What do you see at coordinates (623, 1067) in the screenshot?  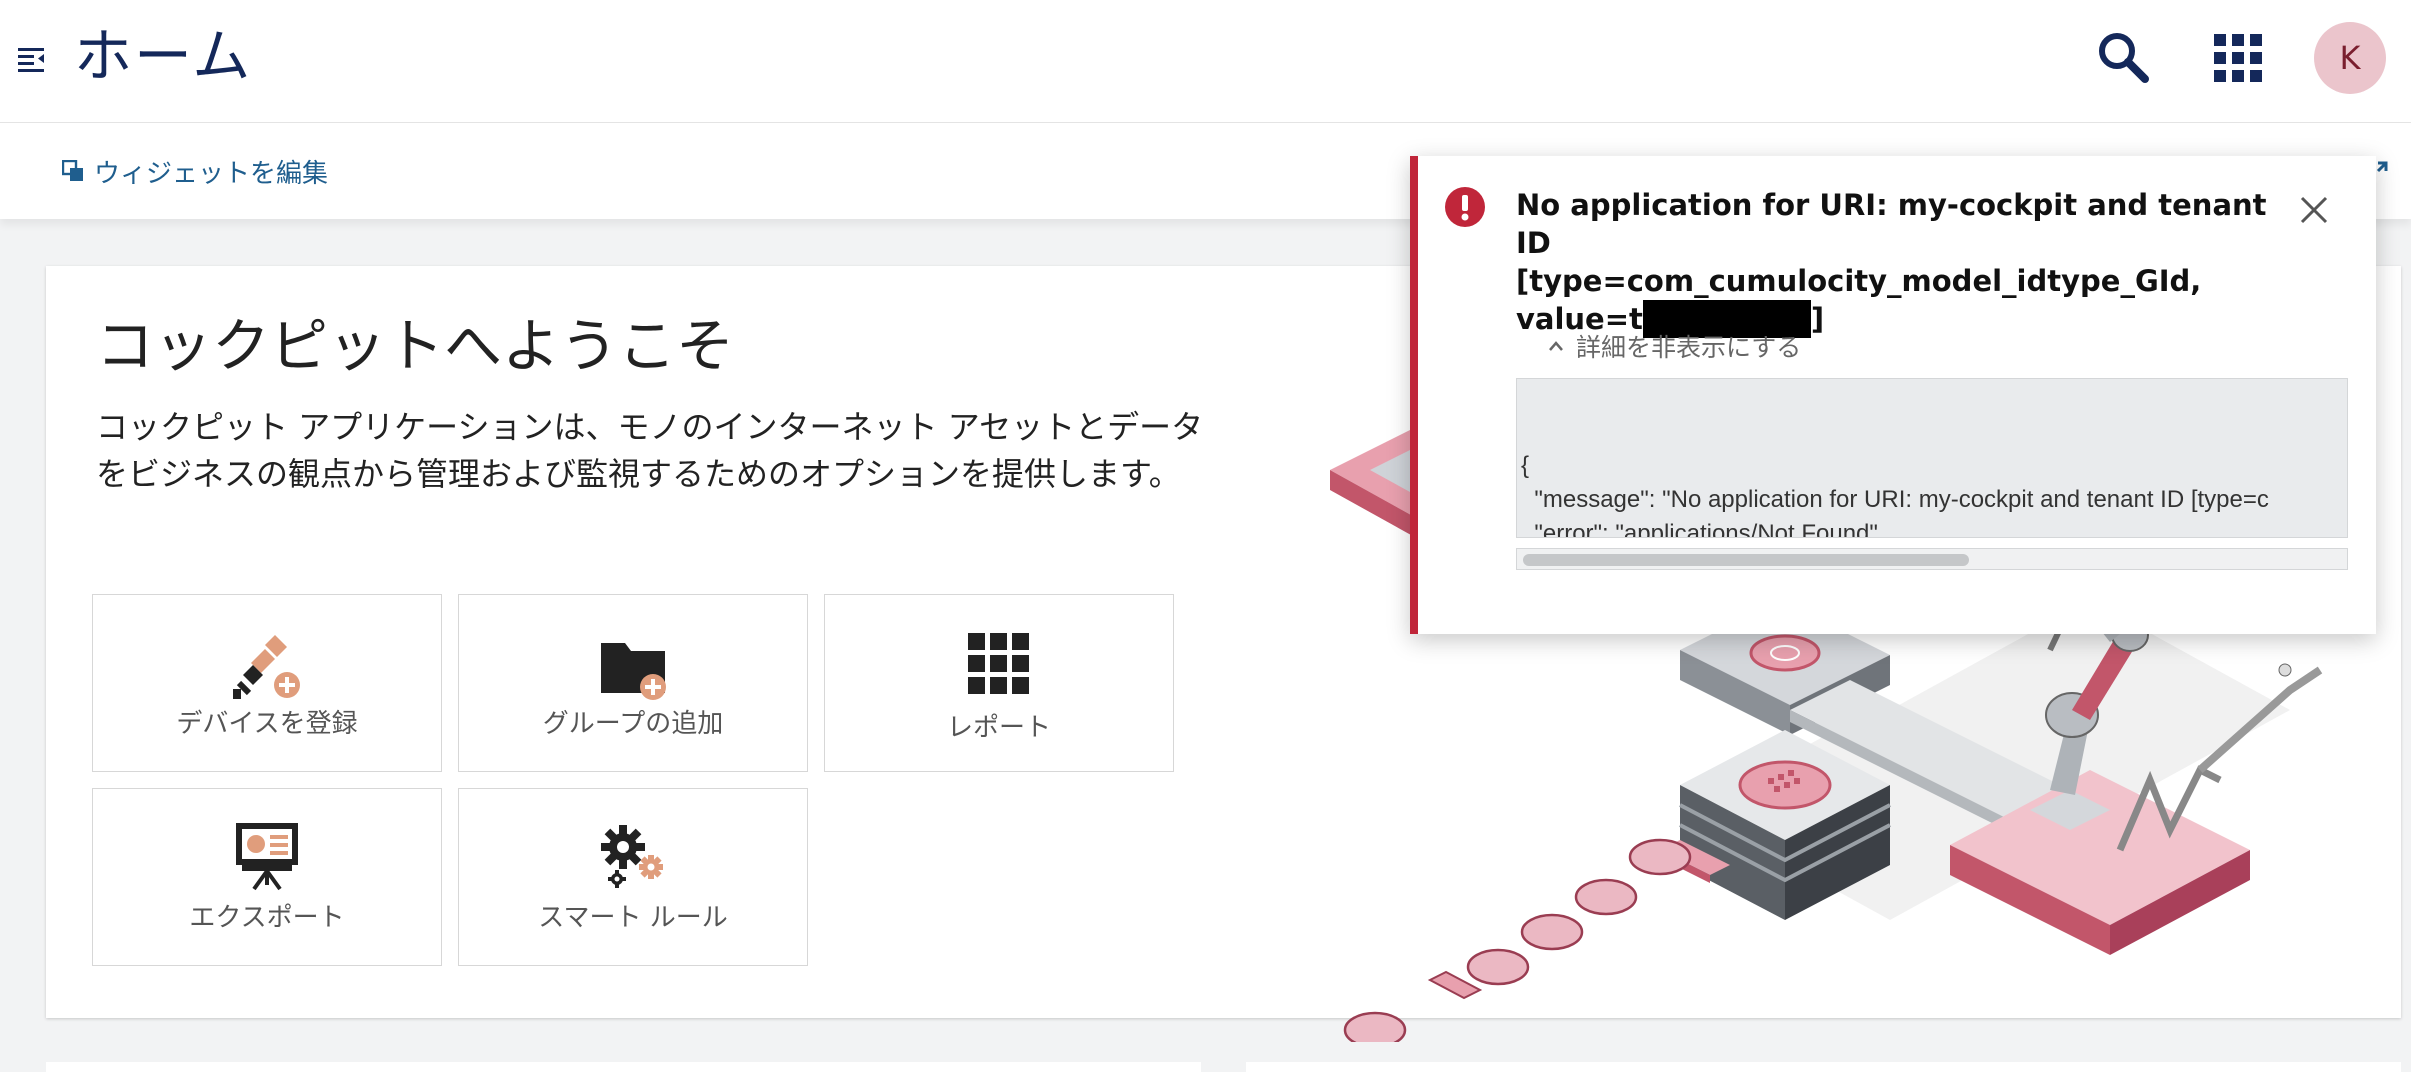 I see `next-card-left` at bounding box center [623, 1067].